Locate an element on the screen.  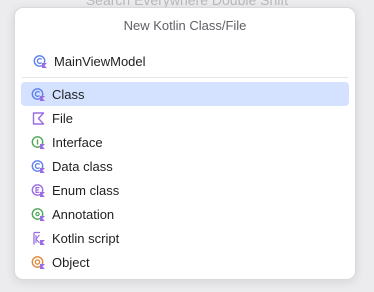
kotlin-data-class-icon is located at coordinates (38, 166).